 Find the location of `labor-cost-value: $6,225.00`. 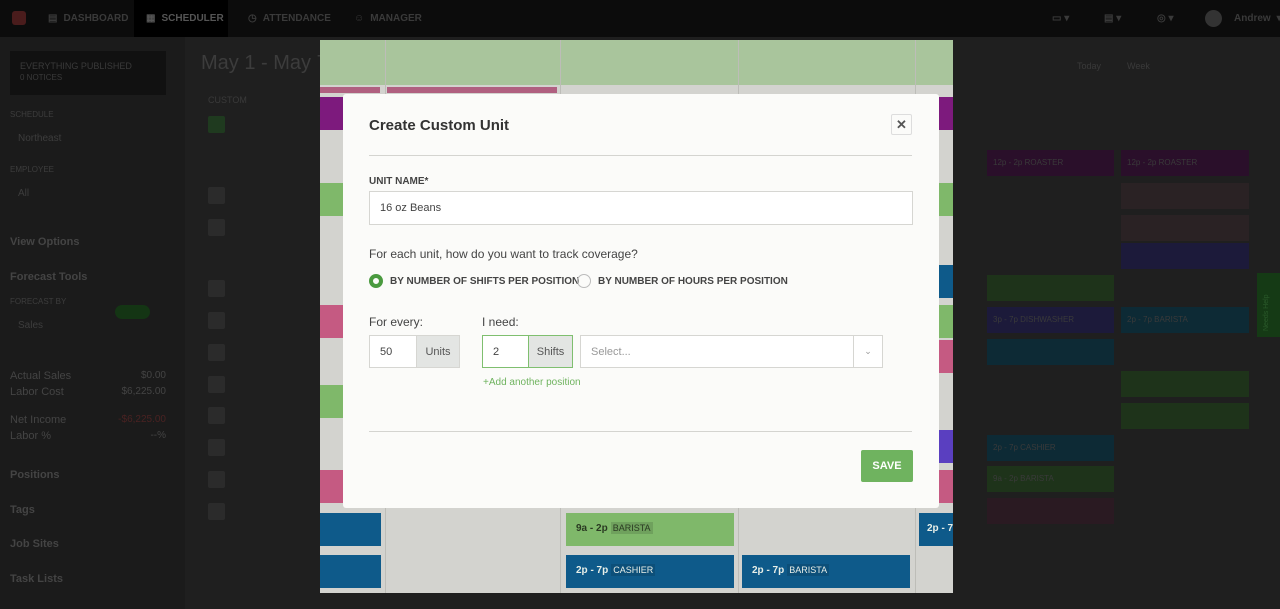

labor-cost-value: $6,225.00 is located at coordinates (144, 391).